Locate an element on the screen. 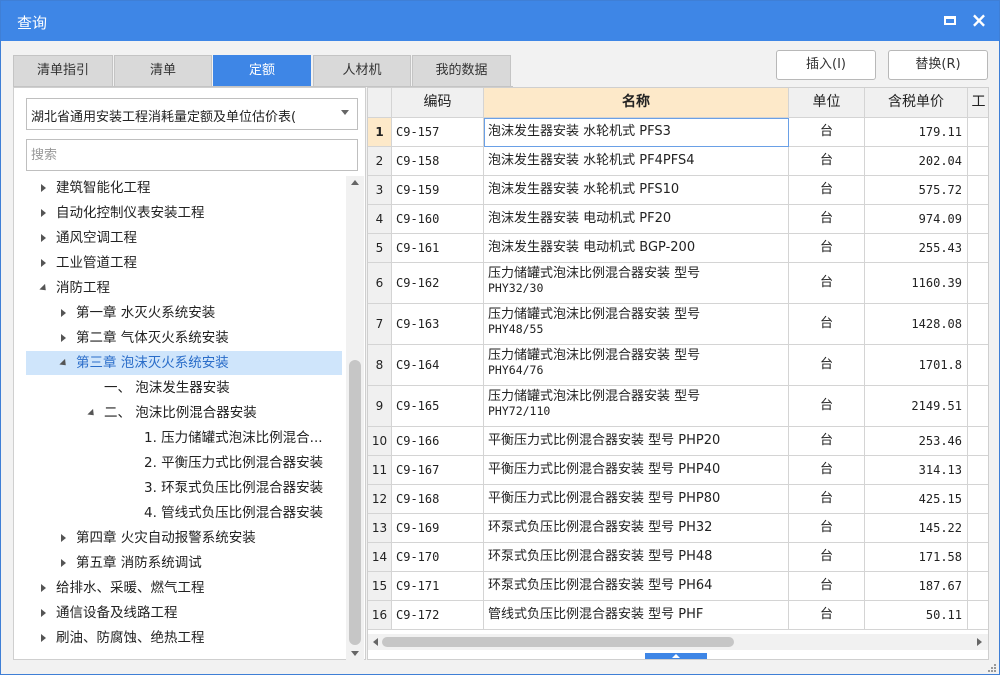 Image resolution: width=1000 pixels, height=675 pixels. code-cell: C9-172 is located at coordinates (438, 615).